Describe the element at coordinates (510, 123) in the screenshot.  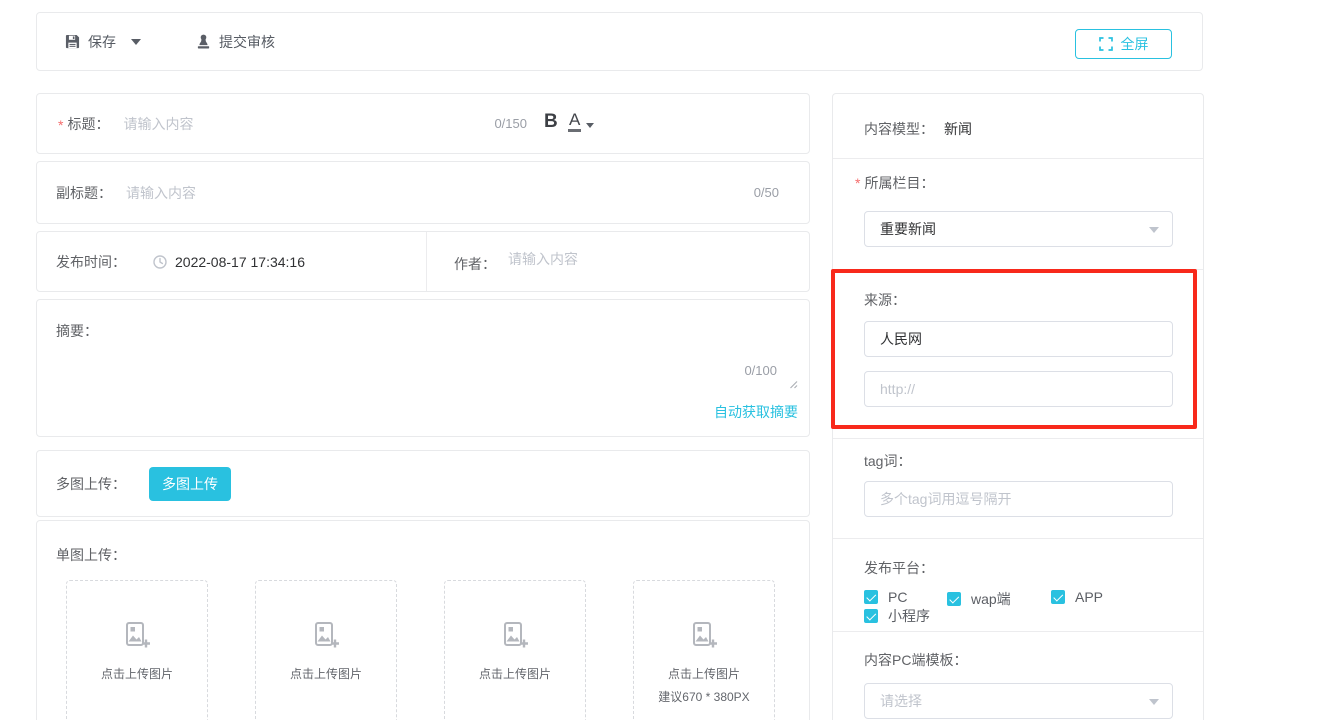
I see `title-counter: 0/150` at that location.